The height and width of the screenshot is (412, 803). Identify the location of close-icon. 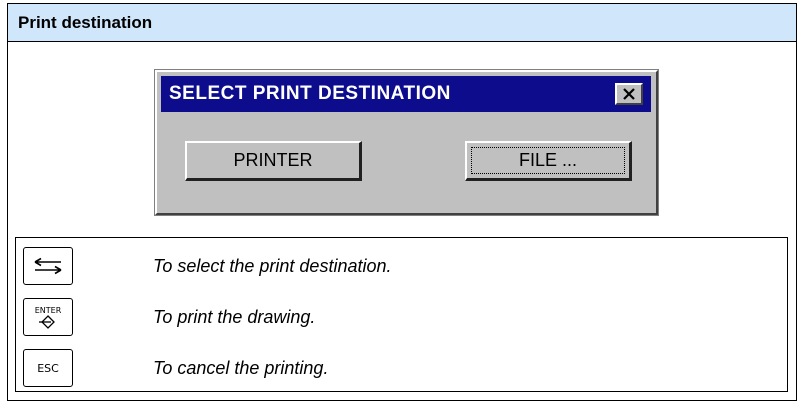
(629, 94).